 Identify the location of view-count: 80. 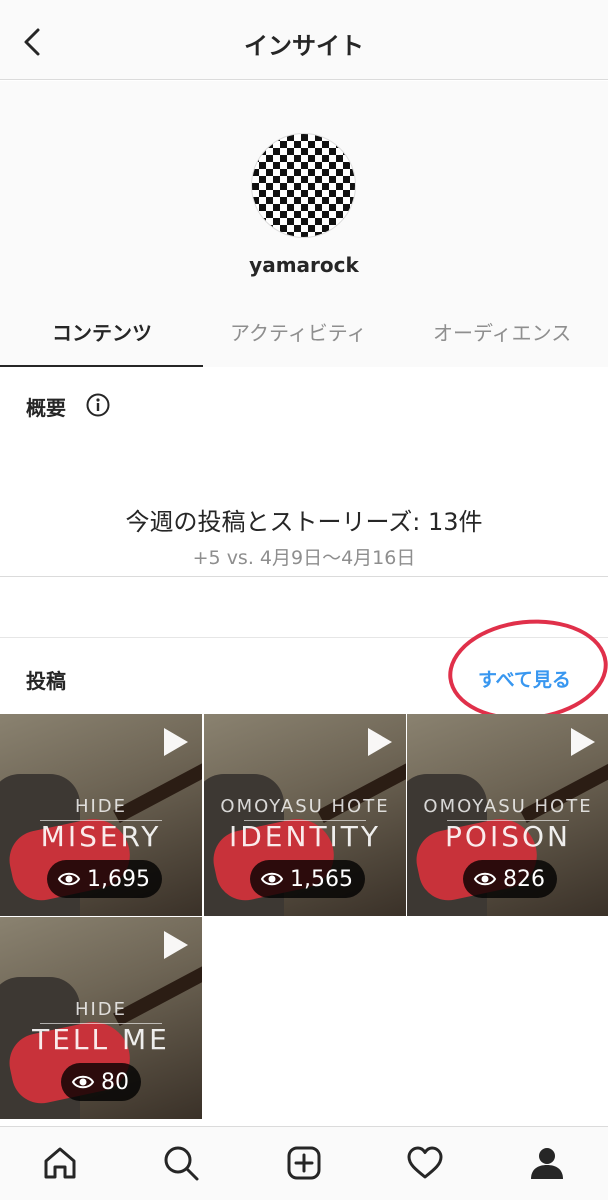
(115, 1082).